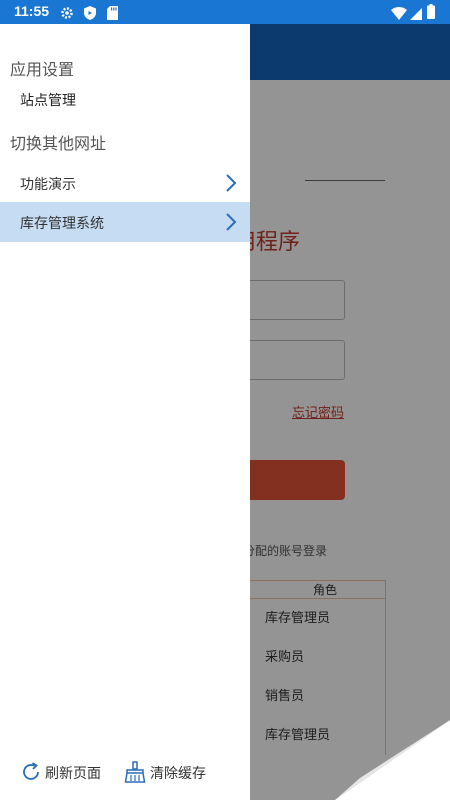 Image resolution: width=450 pixels, height=800 pixels. I want to click on section-title-switch-site: 切换其他网址, so click(58, 143).